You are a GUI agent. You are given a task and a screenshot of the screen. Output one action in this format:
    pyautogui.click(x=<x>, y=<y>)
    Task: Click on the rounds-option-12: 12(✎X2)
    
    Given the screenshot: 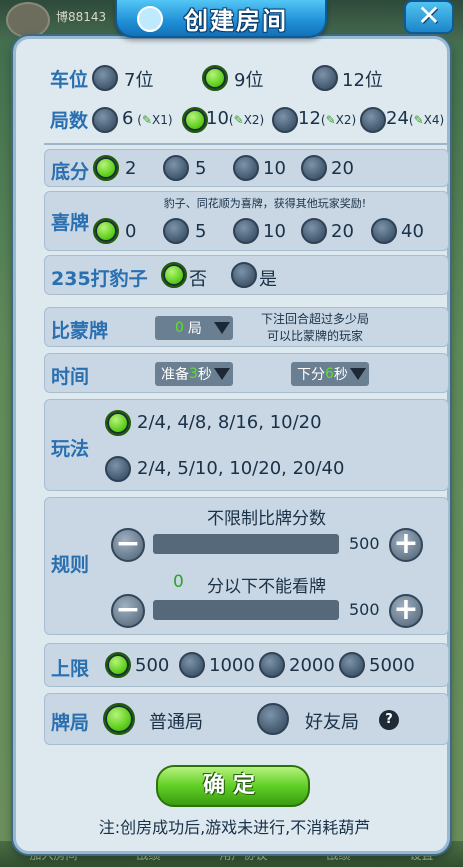 What is the action you would take?
    pyautogui.click(x=327, y=118)
    